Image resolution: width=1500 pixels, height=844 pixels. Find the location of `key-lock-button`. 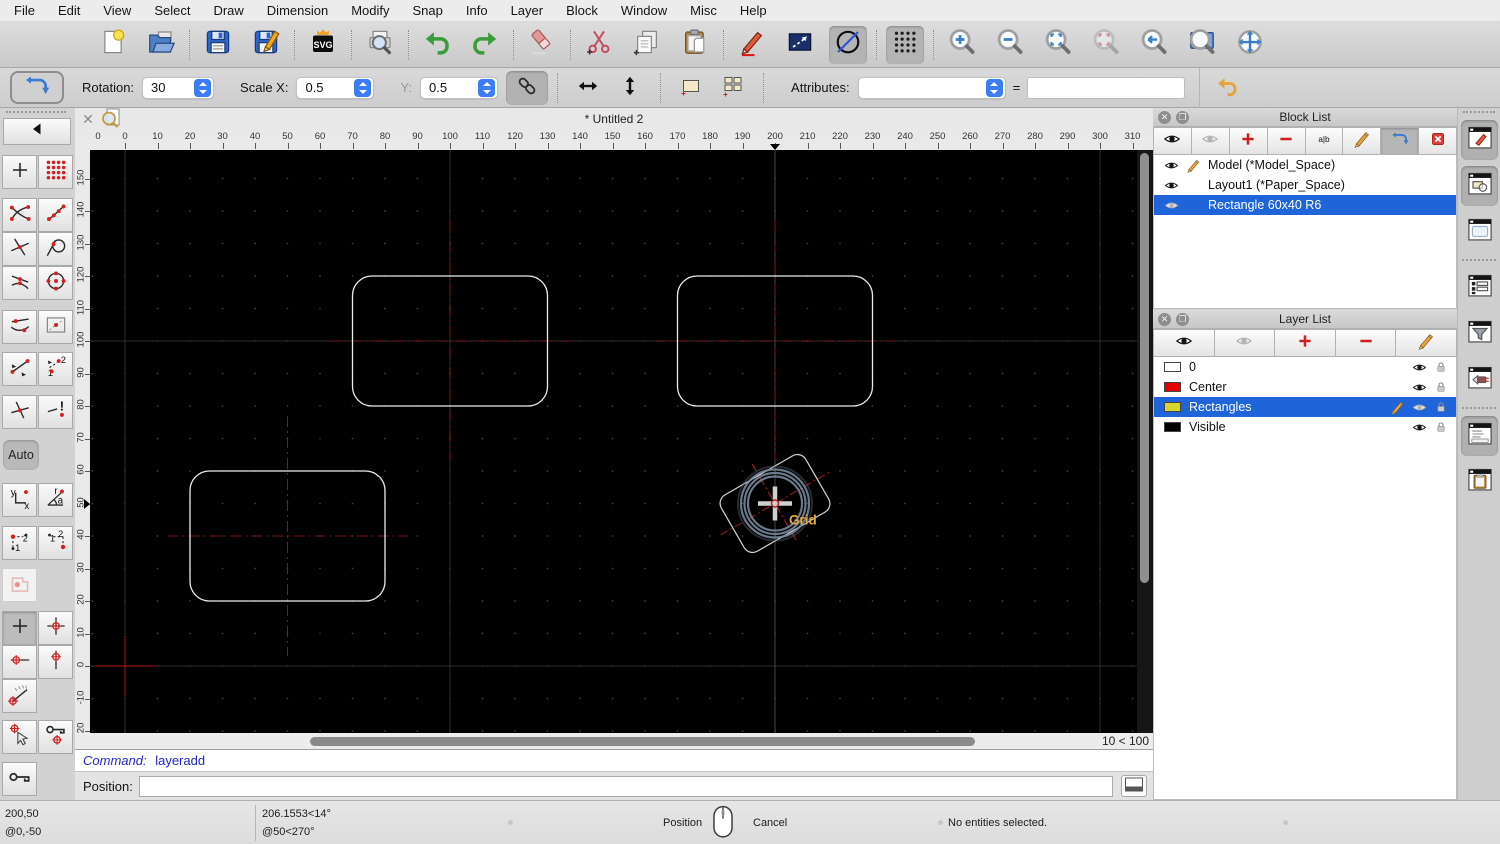

key-lock-button is located at coordinates (19, 779).